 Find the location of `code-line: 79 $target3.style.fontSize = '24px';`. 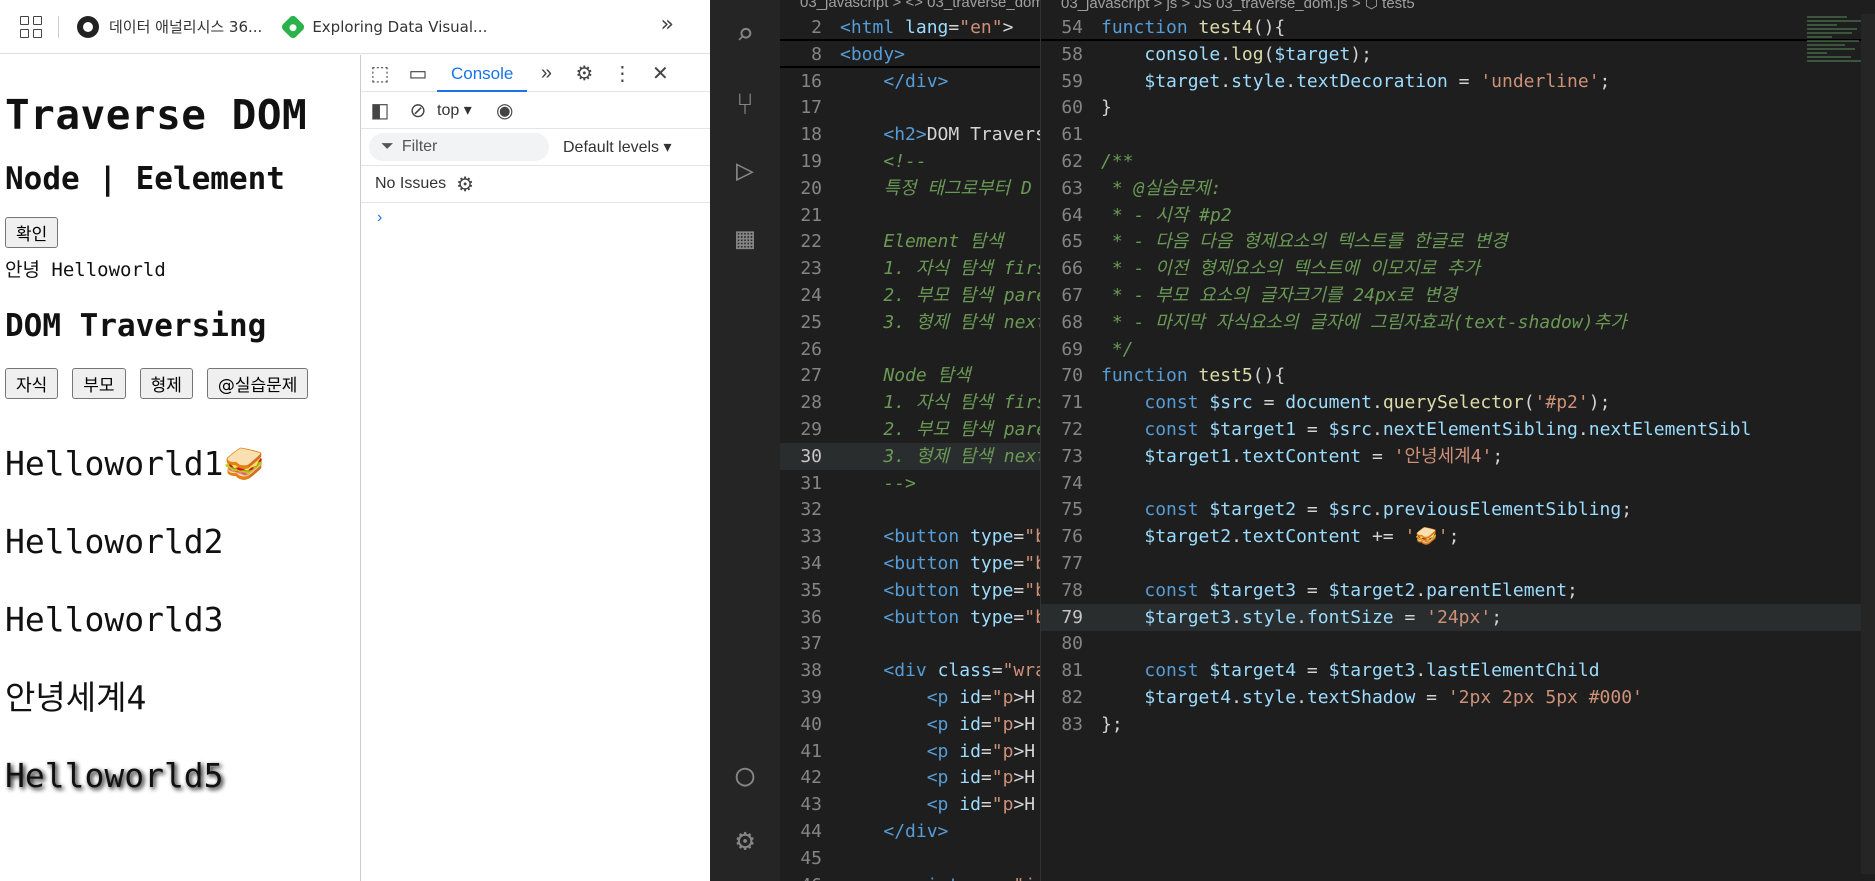

code-line: 79 $target3.style.fontSize = '24px'; is located at coordinates (1458, 617).